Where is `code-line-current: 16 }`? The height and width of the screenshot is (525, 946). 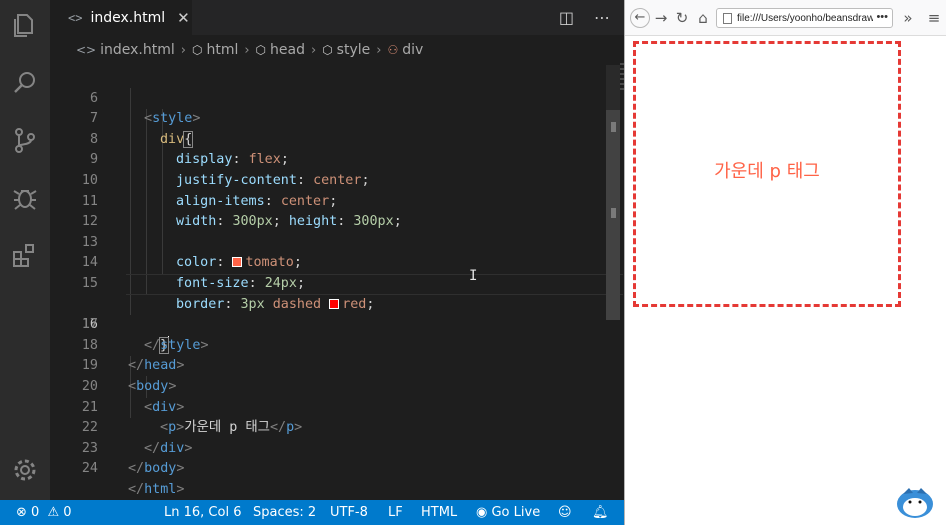
code-line-current: 16 } is located at coordinates (336, 313).